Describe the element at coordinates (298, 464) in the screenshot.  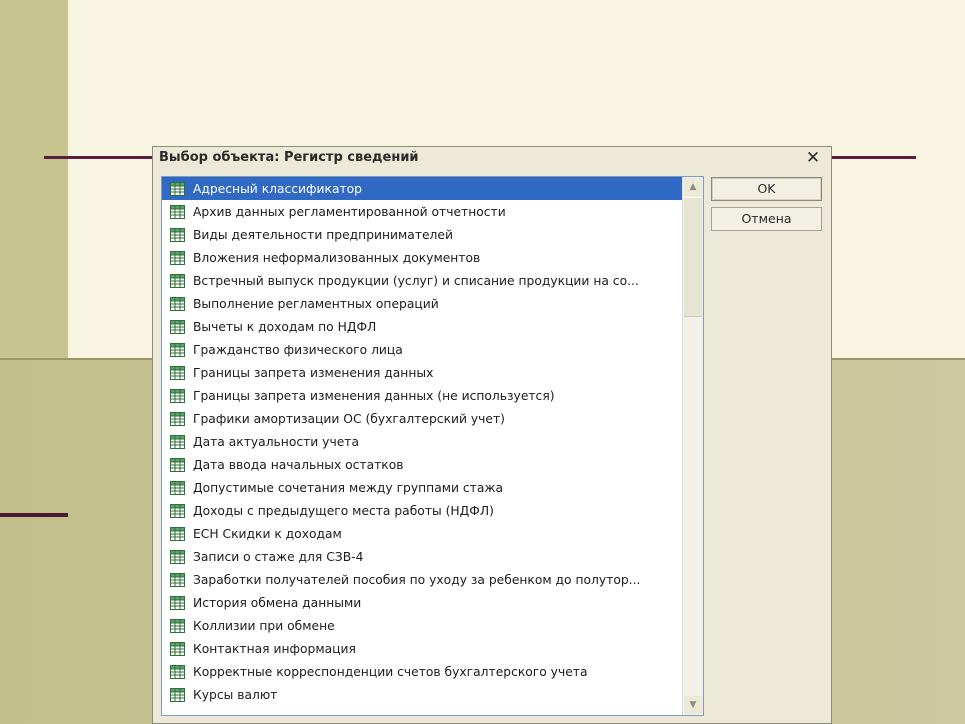
I see `list-item-label: Дата ввода начальных остатков` at that location.